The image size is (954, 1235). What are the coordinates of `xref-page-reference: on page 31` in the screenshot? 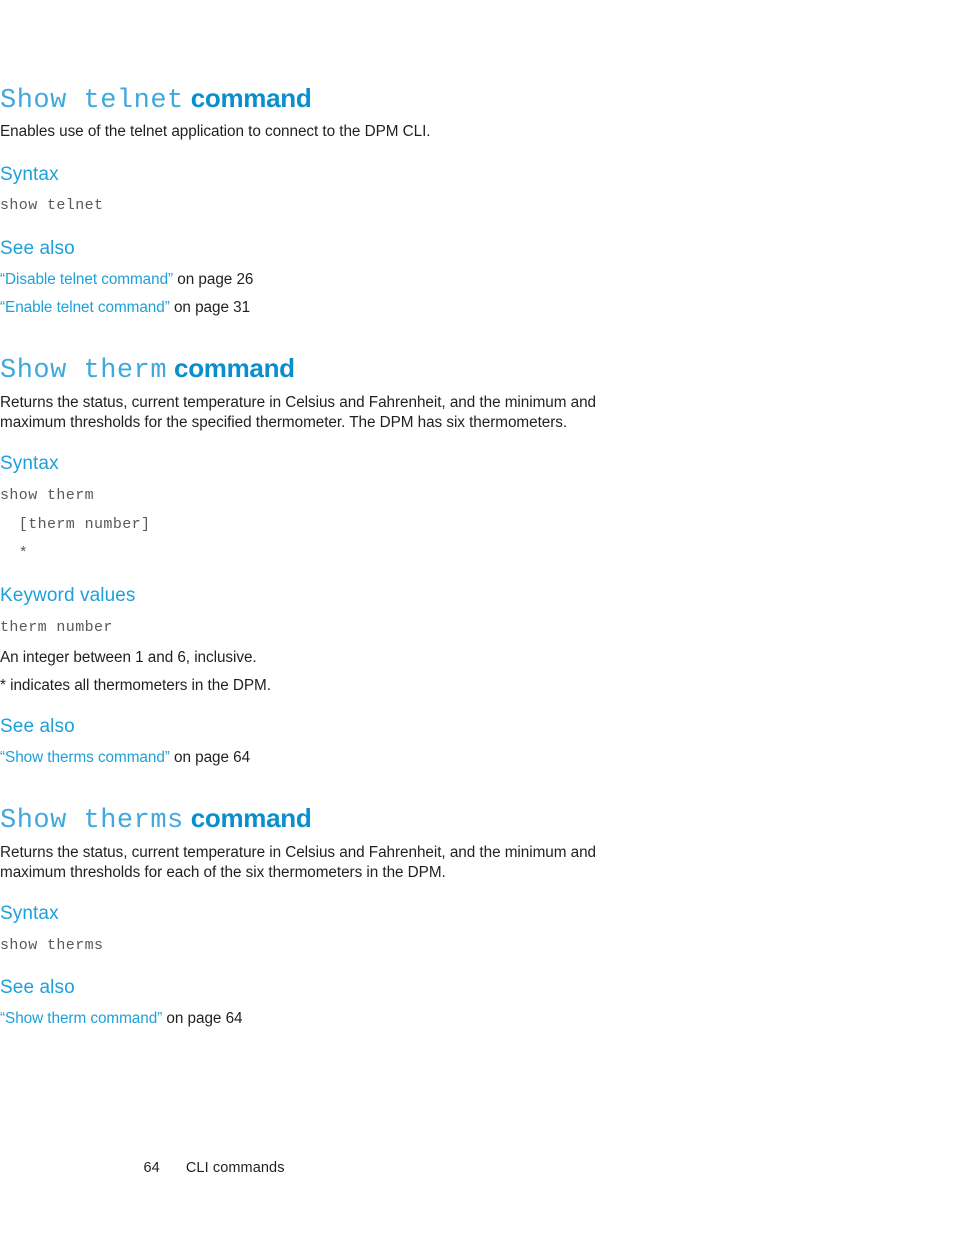 It's located at (210, 307).